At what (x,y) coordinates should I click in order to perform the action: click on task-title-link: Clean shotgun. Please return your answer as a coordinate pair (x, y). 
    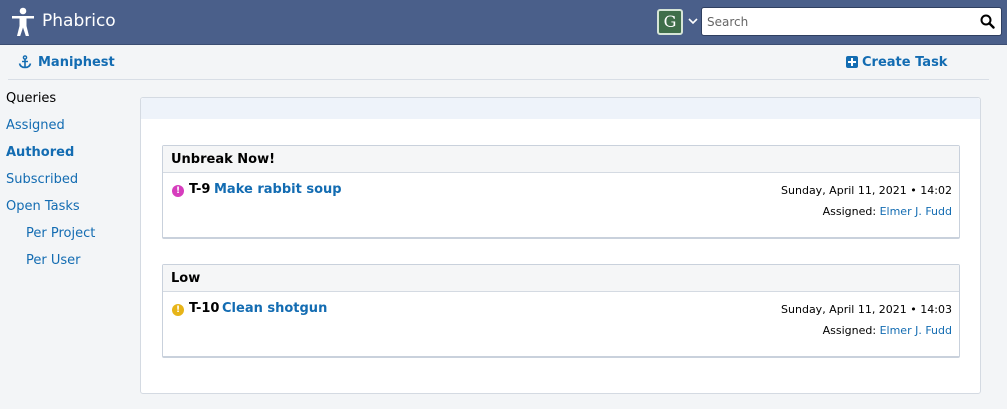
    Looking at the image, I should click on (274, 308).